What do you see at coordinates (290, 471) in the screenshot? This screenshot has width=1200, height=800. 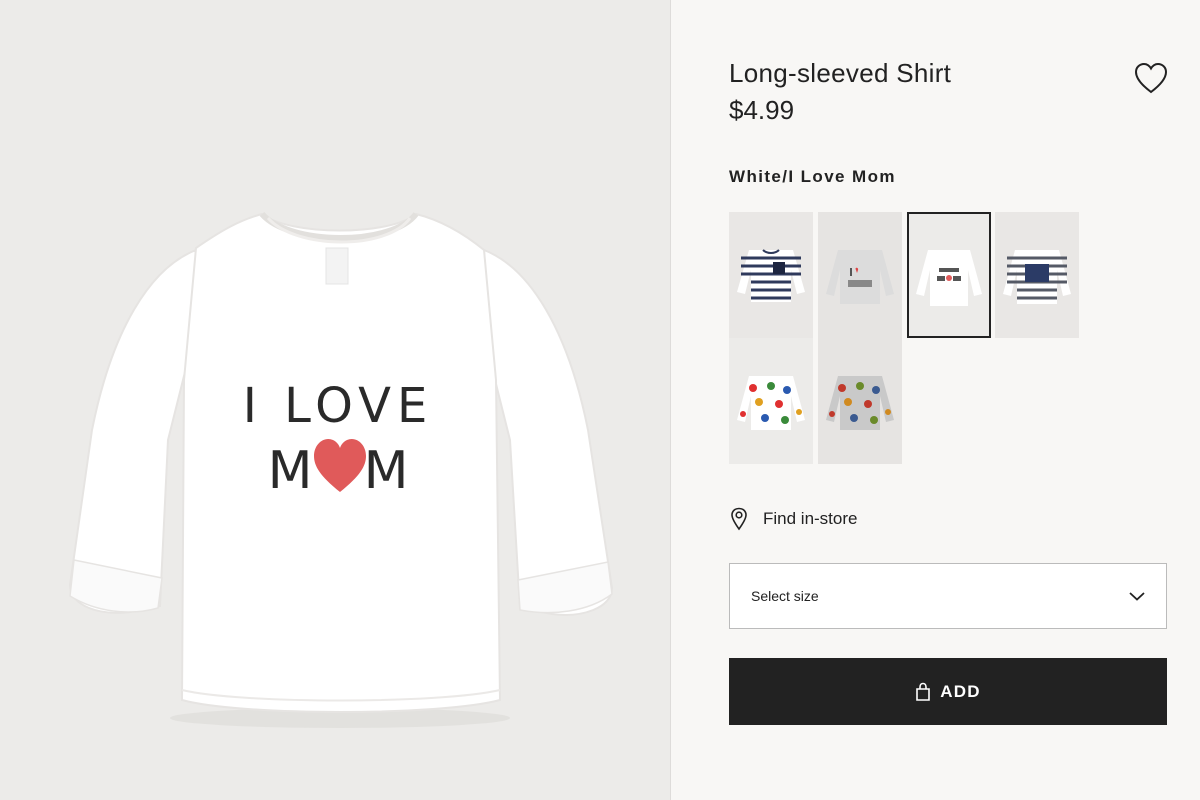 I see `print-text-m-left: M` at bounding box center [290, 471].